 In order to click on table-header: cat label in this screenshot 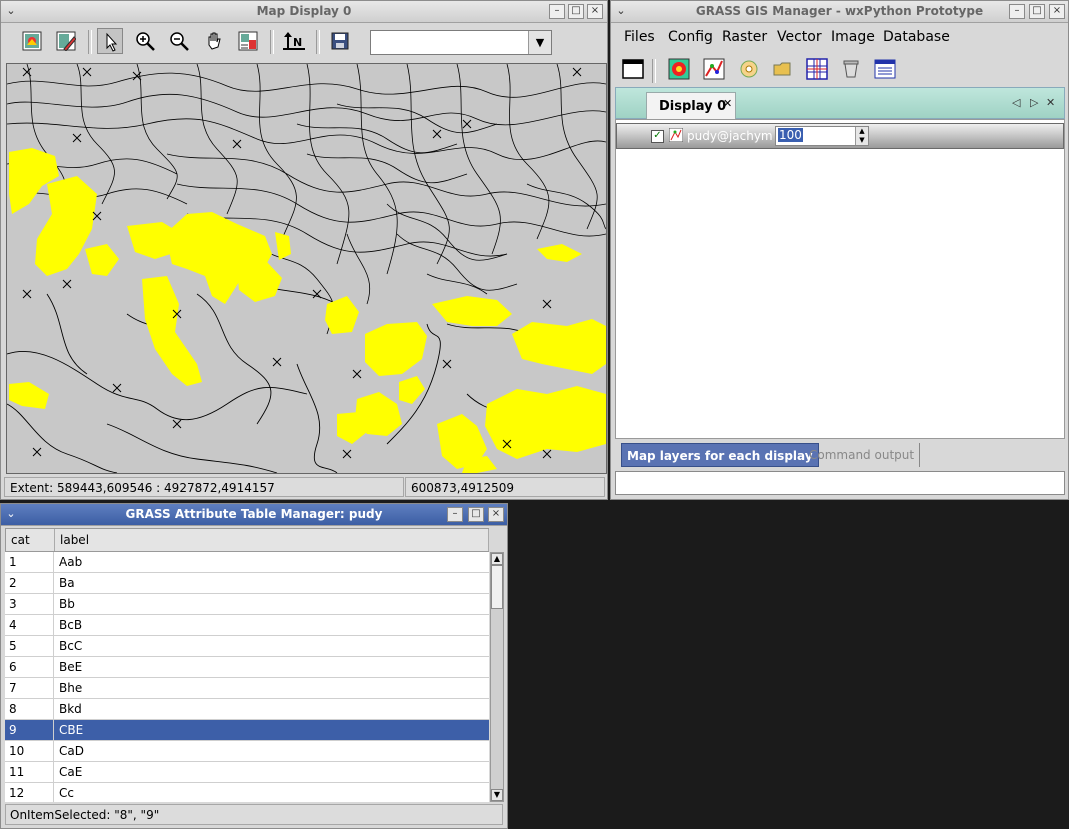, I will do `click(247, 540)`.